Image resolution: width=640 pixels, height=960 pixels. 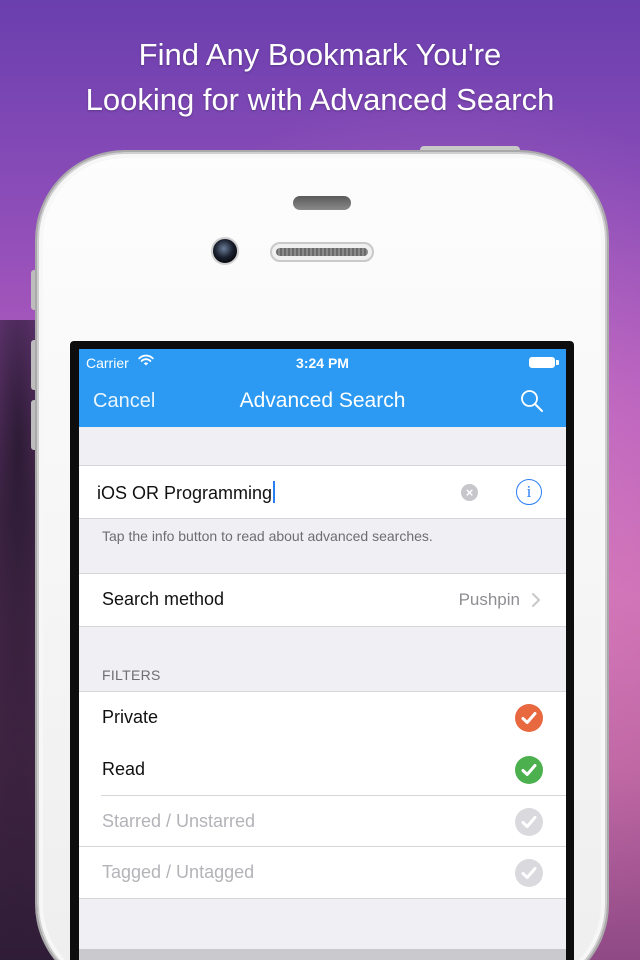 What do you see at coordinates (179, 821) in the screenshot?
I see `filter-label: Starred / Unstarred` at bounding box center [179, 821].